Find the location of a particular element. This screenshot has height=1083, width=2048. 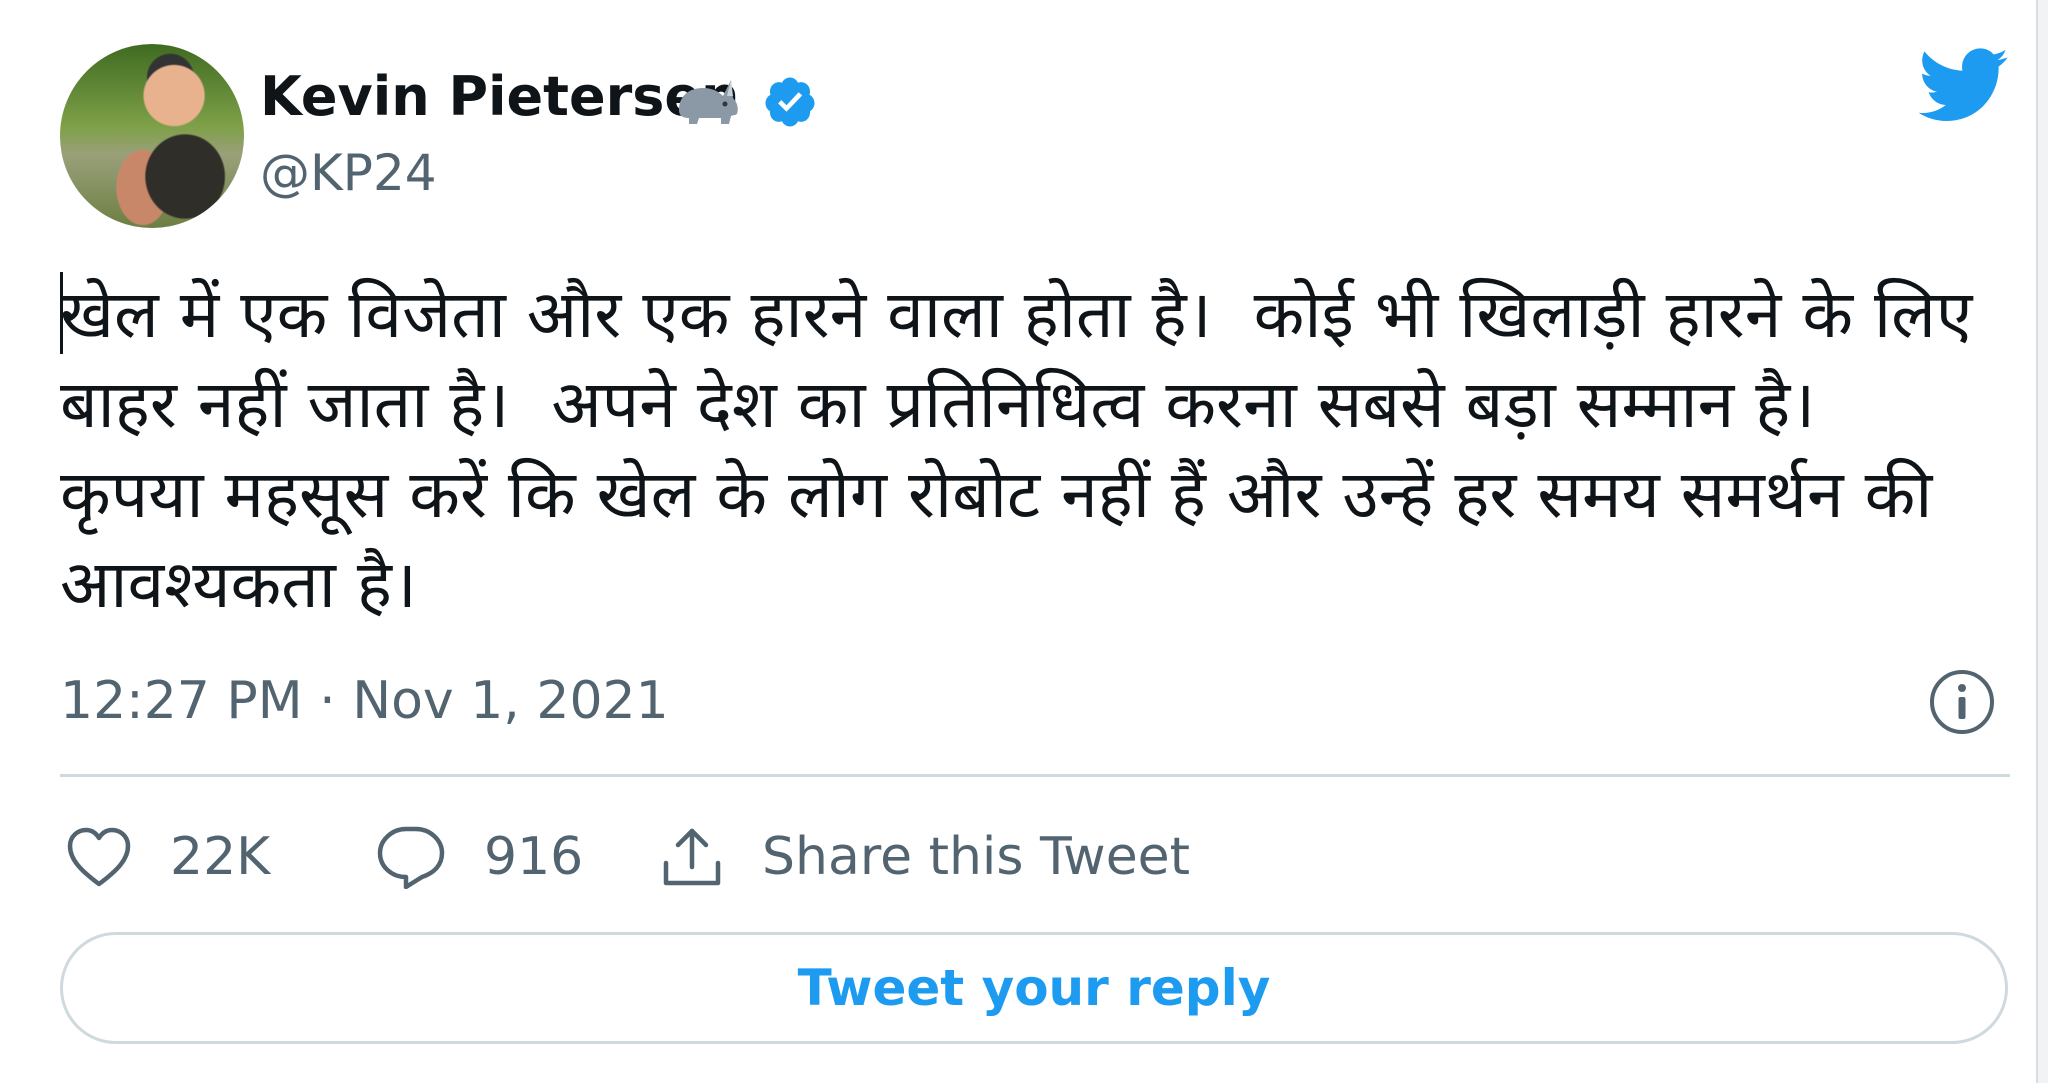

share-tweet-button: Share this Tweet is located at coordinates (925, 857).